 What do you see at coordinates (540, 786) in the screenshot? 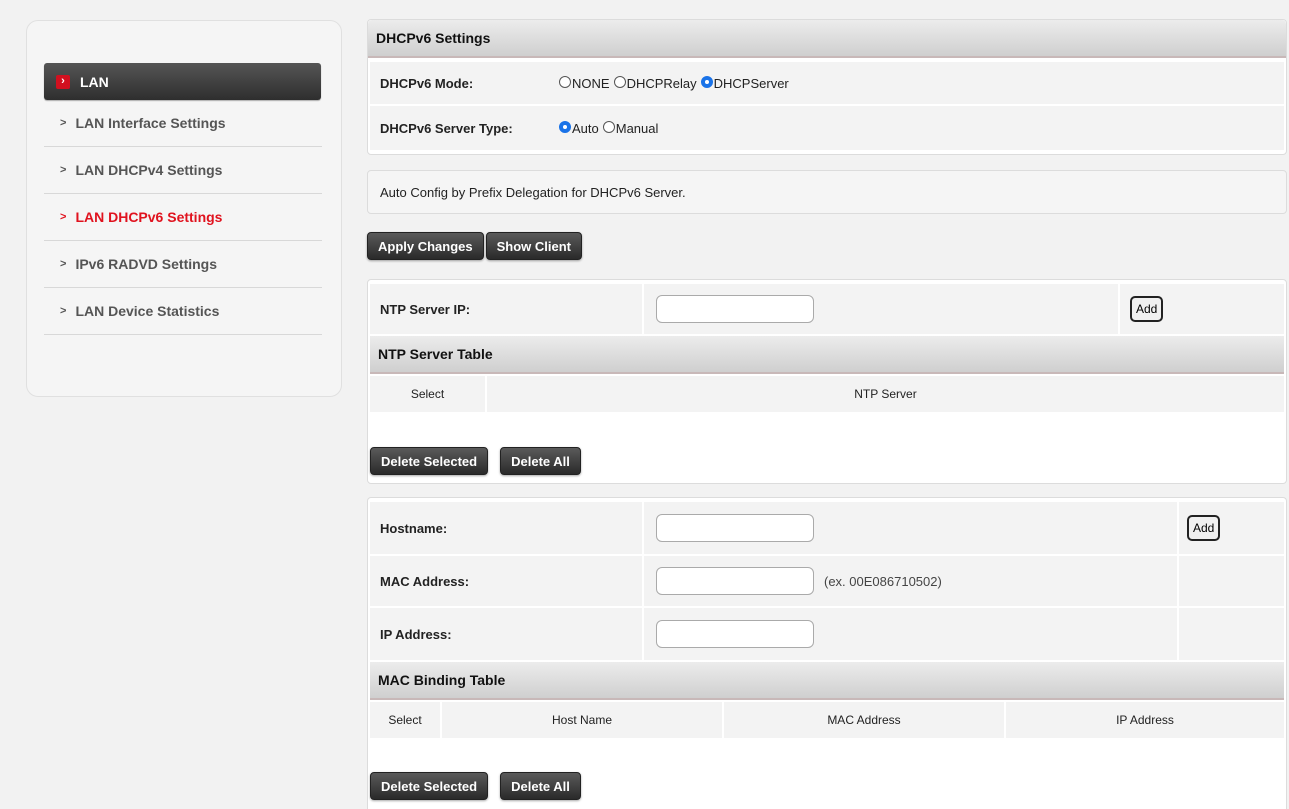
I see `binding-delete-all-button: Delete All` at bounding box center [540, 786].